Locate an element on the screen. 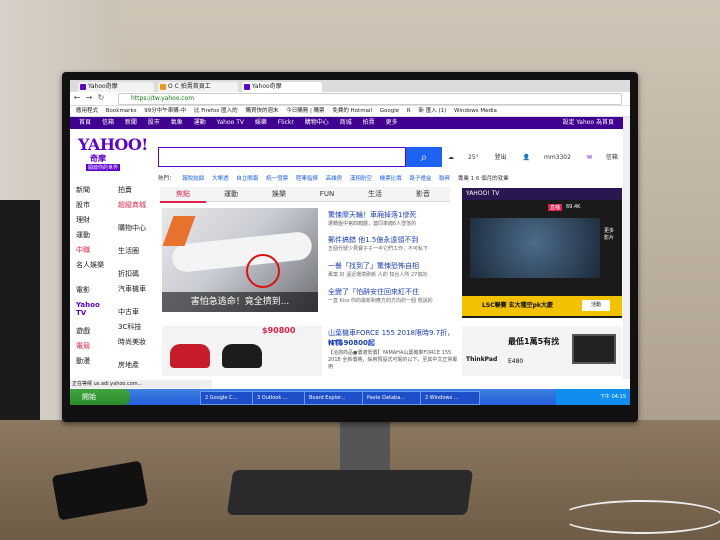 The image size is (720, 540). system-clock: 下午 04:15 is located at coordinates (593, 397).